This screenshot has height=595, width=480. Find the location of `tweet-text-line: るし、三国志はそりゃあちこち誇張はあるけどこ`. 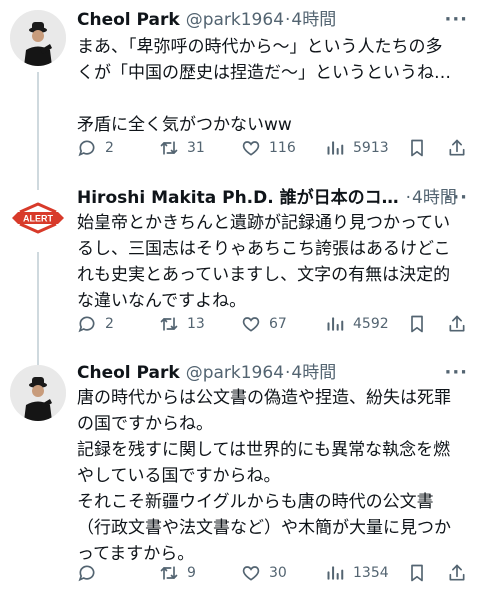

tweet-text-line: るし、三国志はそりゃあちこち誇張はあるけどこ is located at coordinates (264, 249).